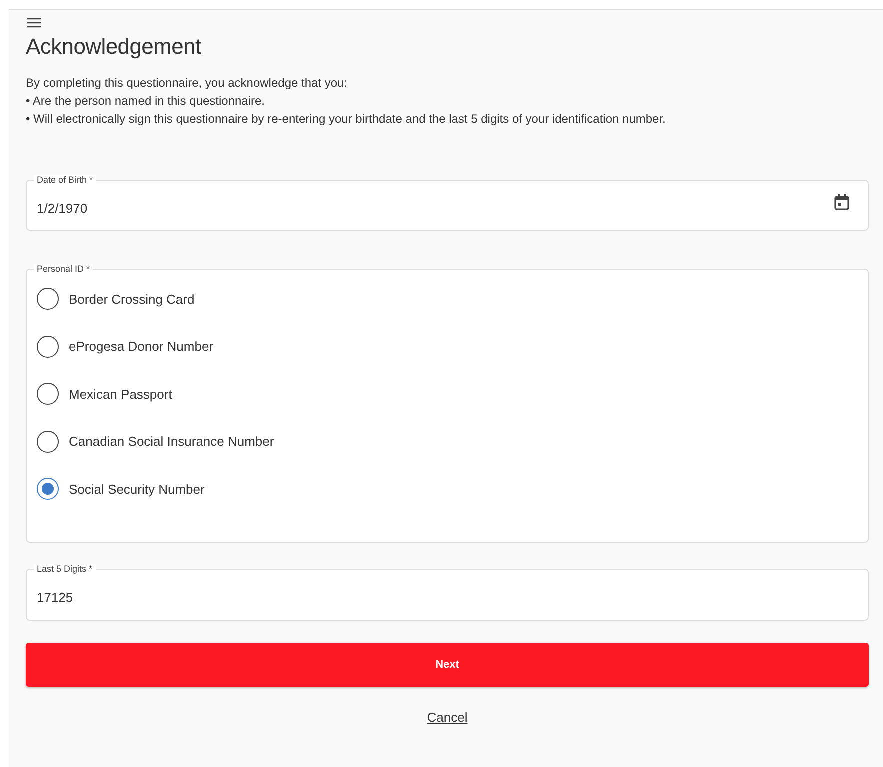 The image size is (883, 767). What do you see at coordinates (55, 597) in the screenshot?
I see `field-value: 17125` at bounding box center [55, 597].